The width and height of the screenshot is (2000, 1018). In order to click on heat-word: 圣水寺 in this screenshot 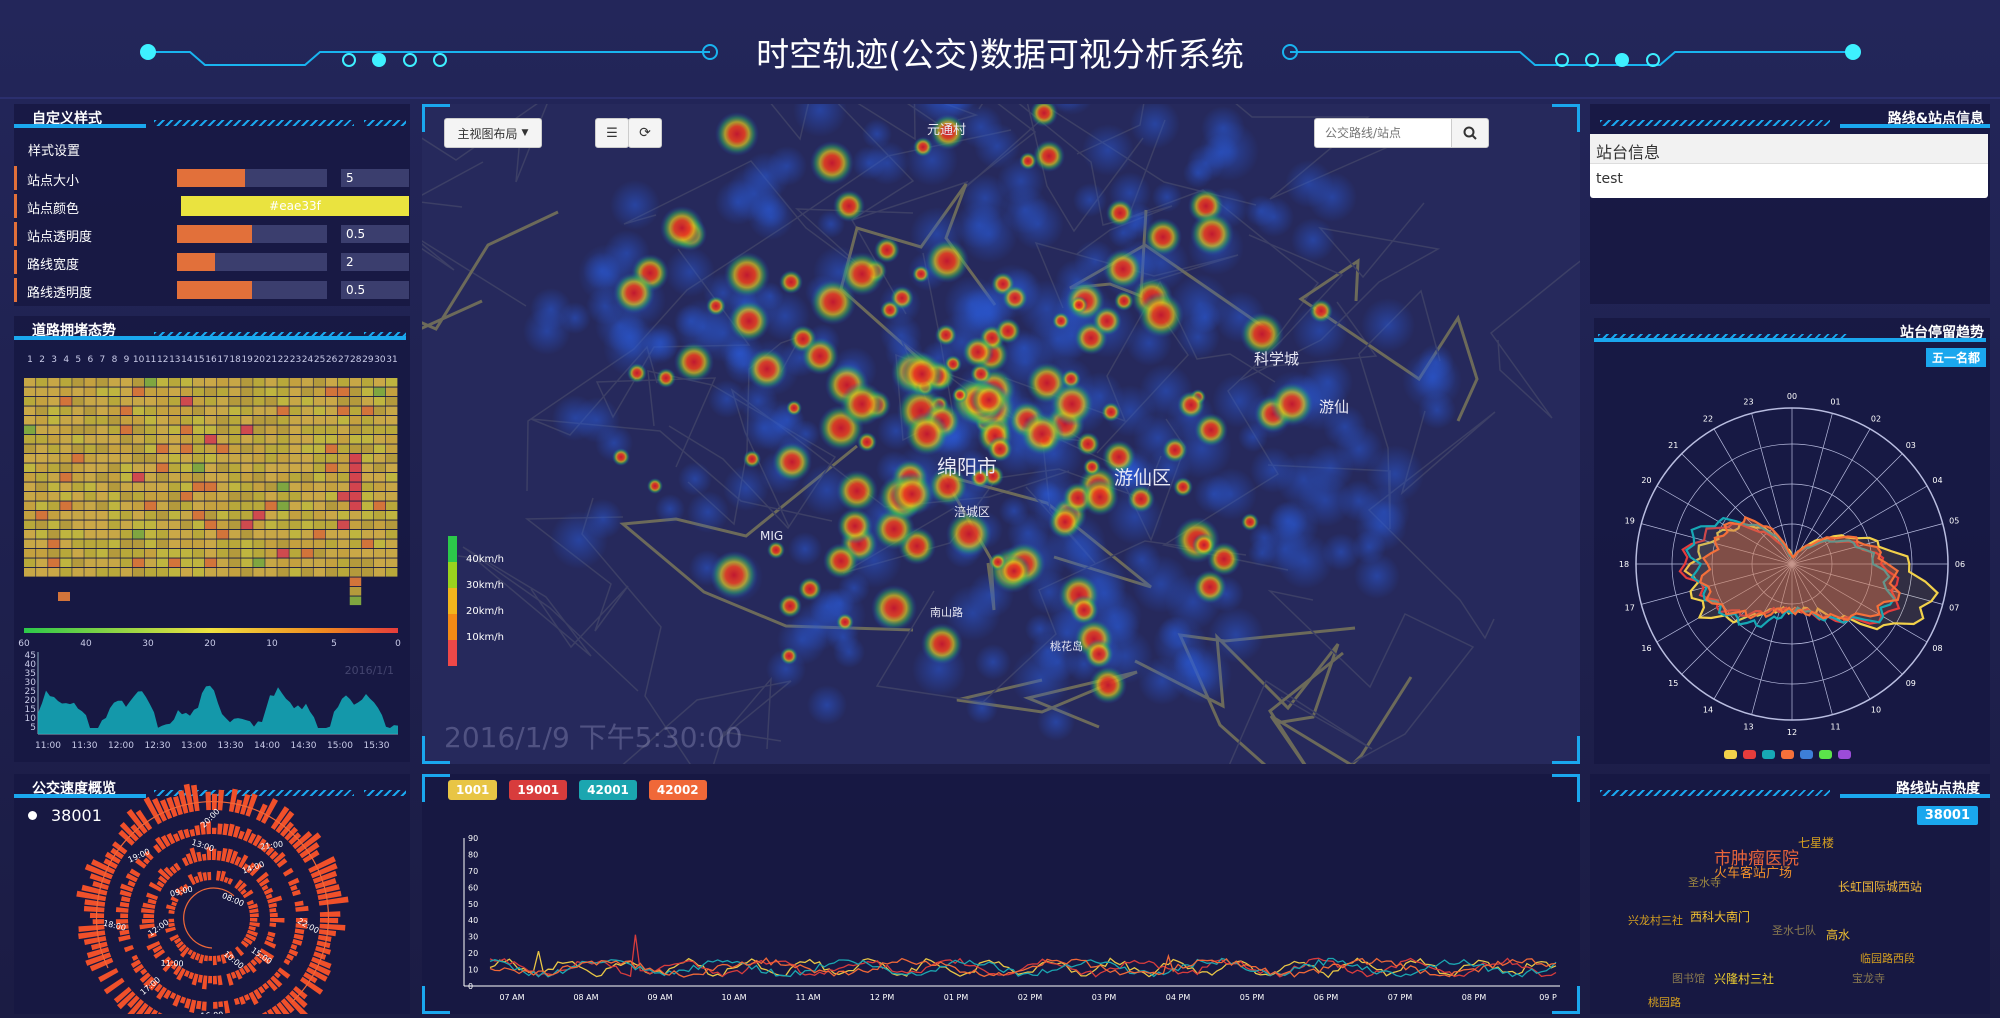, I will do `click(1704, 882)`.